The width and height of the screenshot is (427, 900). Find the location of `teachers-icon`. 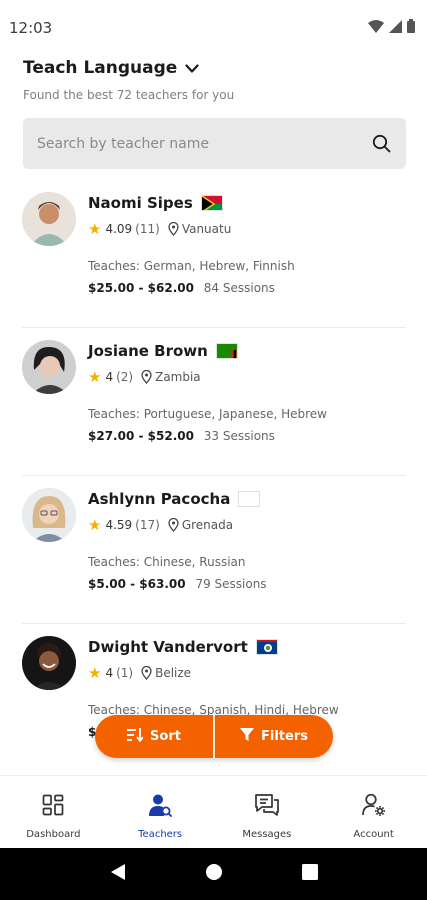

teachers-icon is located at coordinates (160, 805).